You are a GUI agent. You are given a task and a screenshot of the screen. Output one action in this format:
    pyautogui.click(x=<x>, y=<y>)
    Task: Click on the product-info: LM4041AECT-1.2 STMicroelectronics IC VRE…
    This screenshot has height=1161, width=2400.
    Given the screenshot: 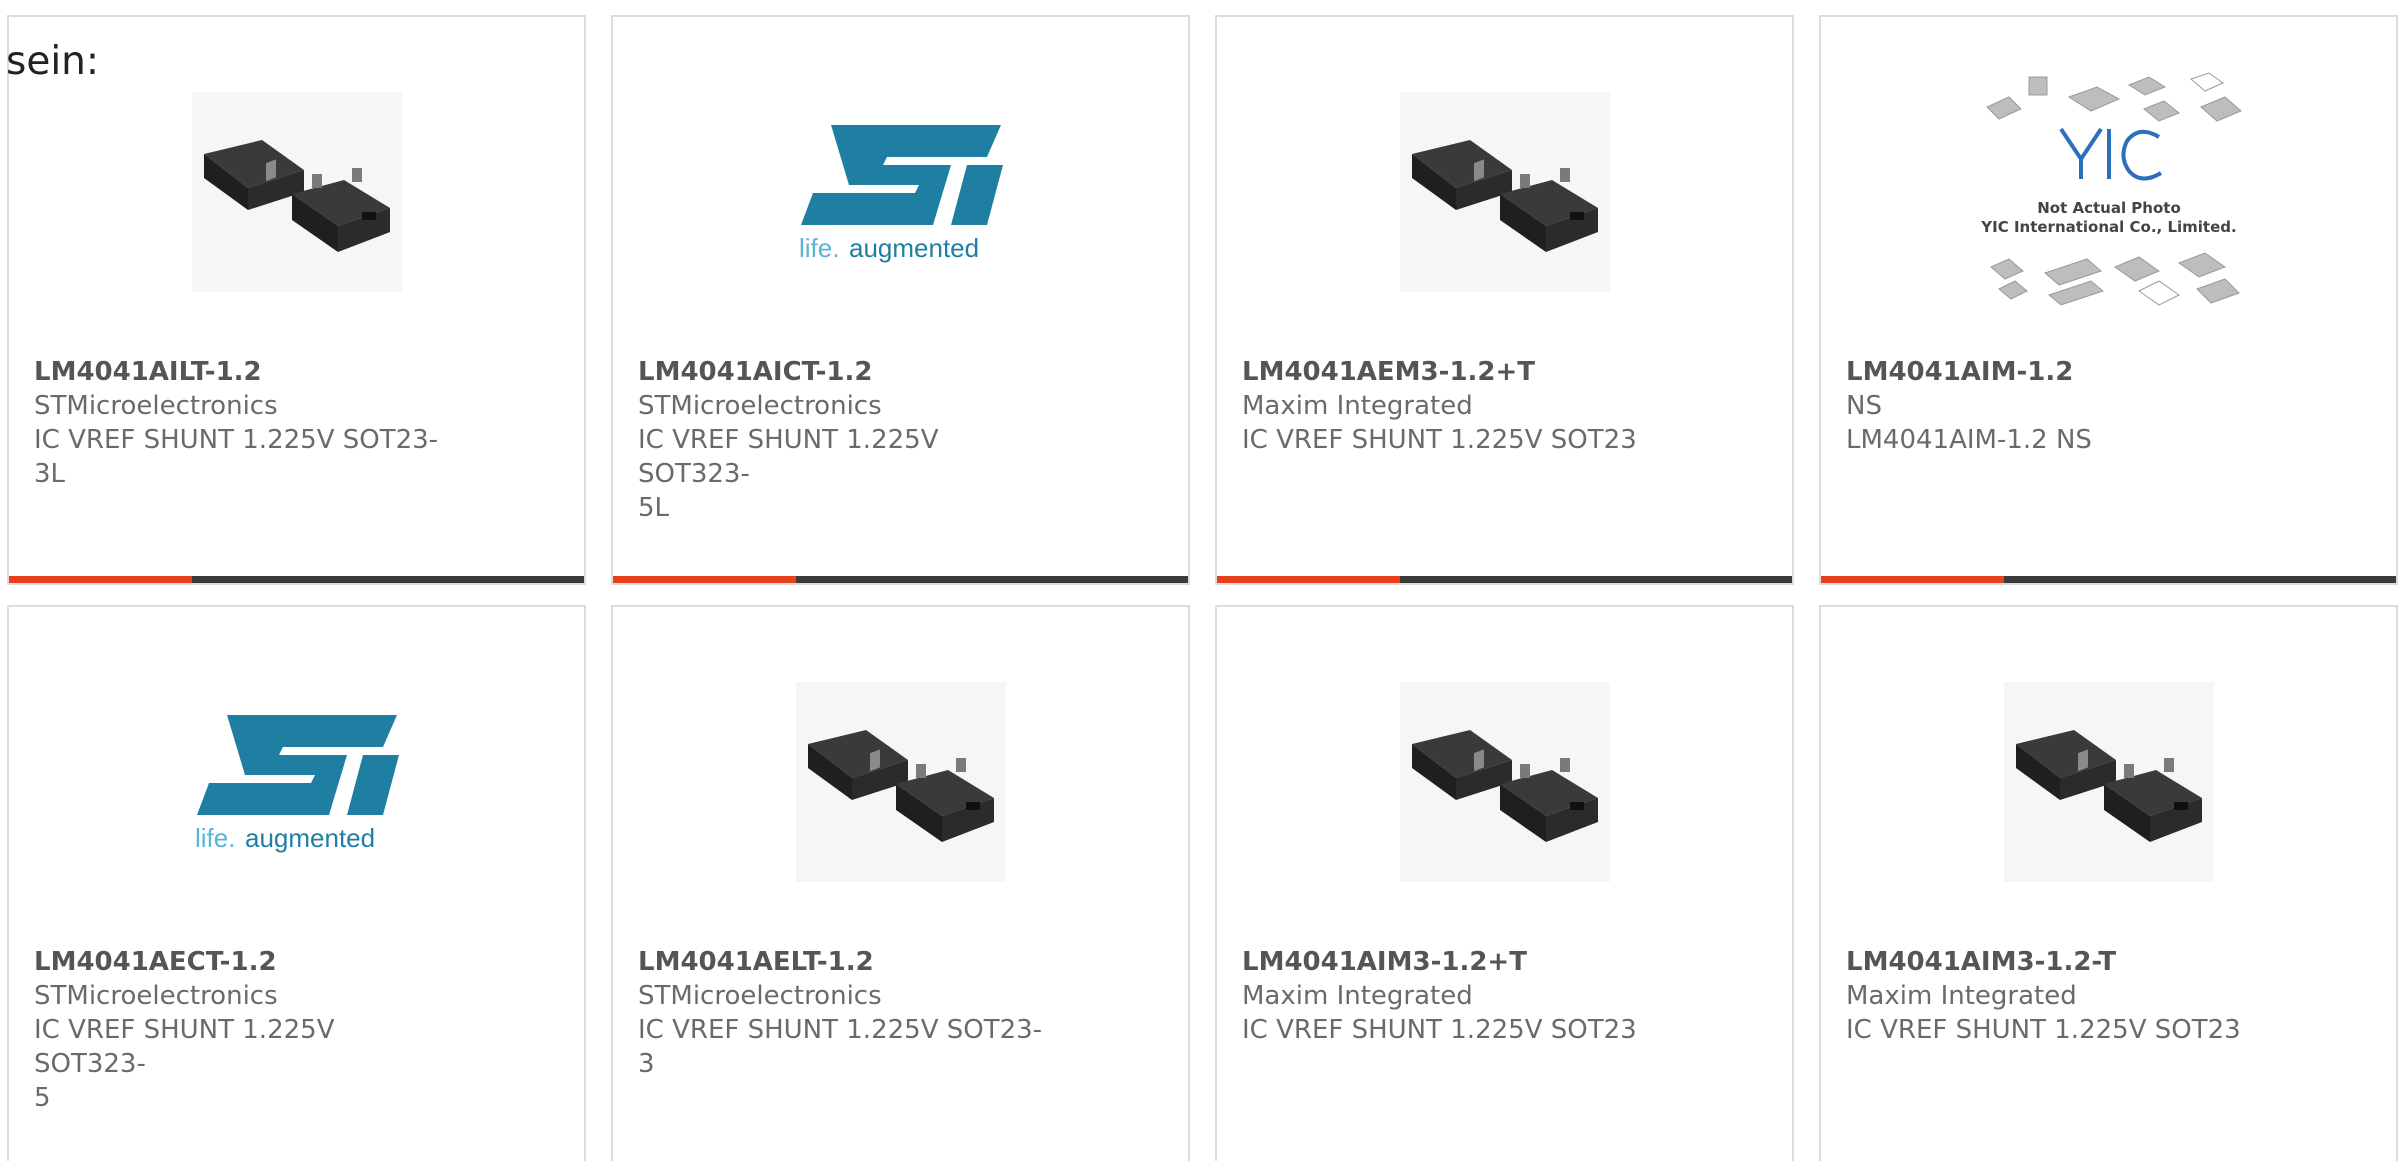 What is the action you would take?
    pyautogui.click(x=244, y=1030)
    